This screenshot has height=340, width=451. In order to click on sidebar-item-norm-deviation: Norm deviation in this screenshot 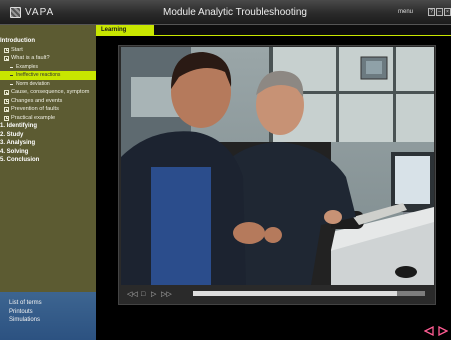, I will do `click(48, 84)`.